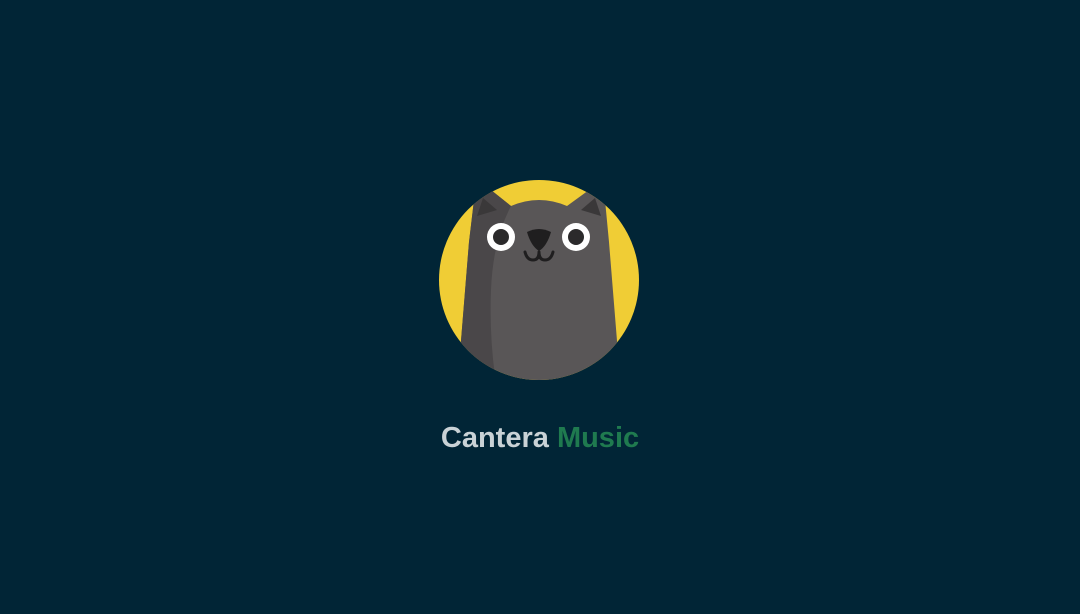 Image resolution: width=1080 pixels, height=614 pixels. Describe the element at coordinates (598, 438) in the screenshot. I see `app-name-accent: Music` at that location.